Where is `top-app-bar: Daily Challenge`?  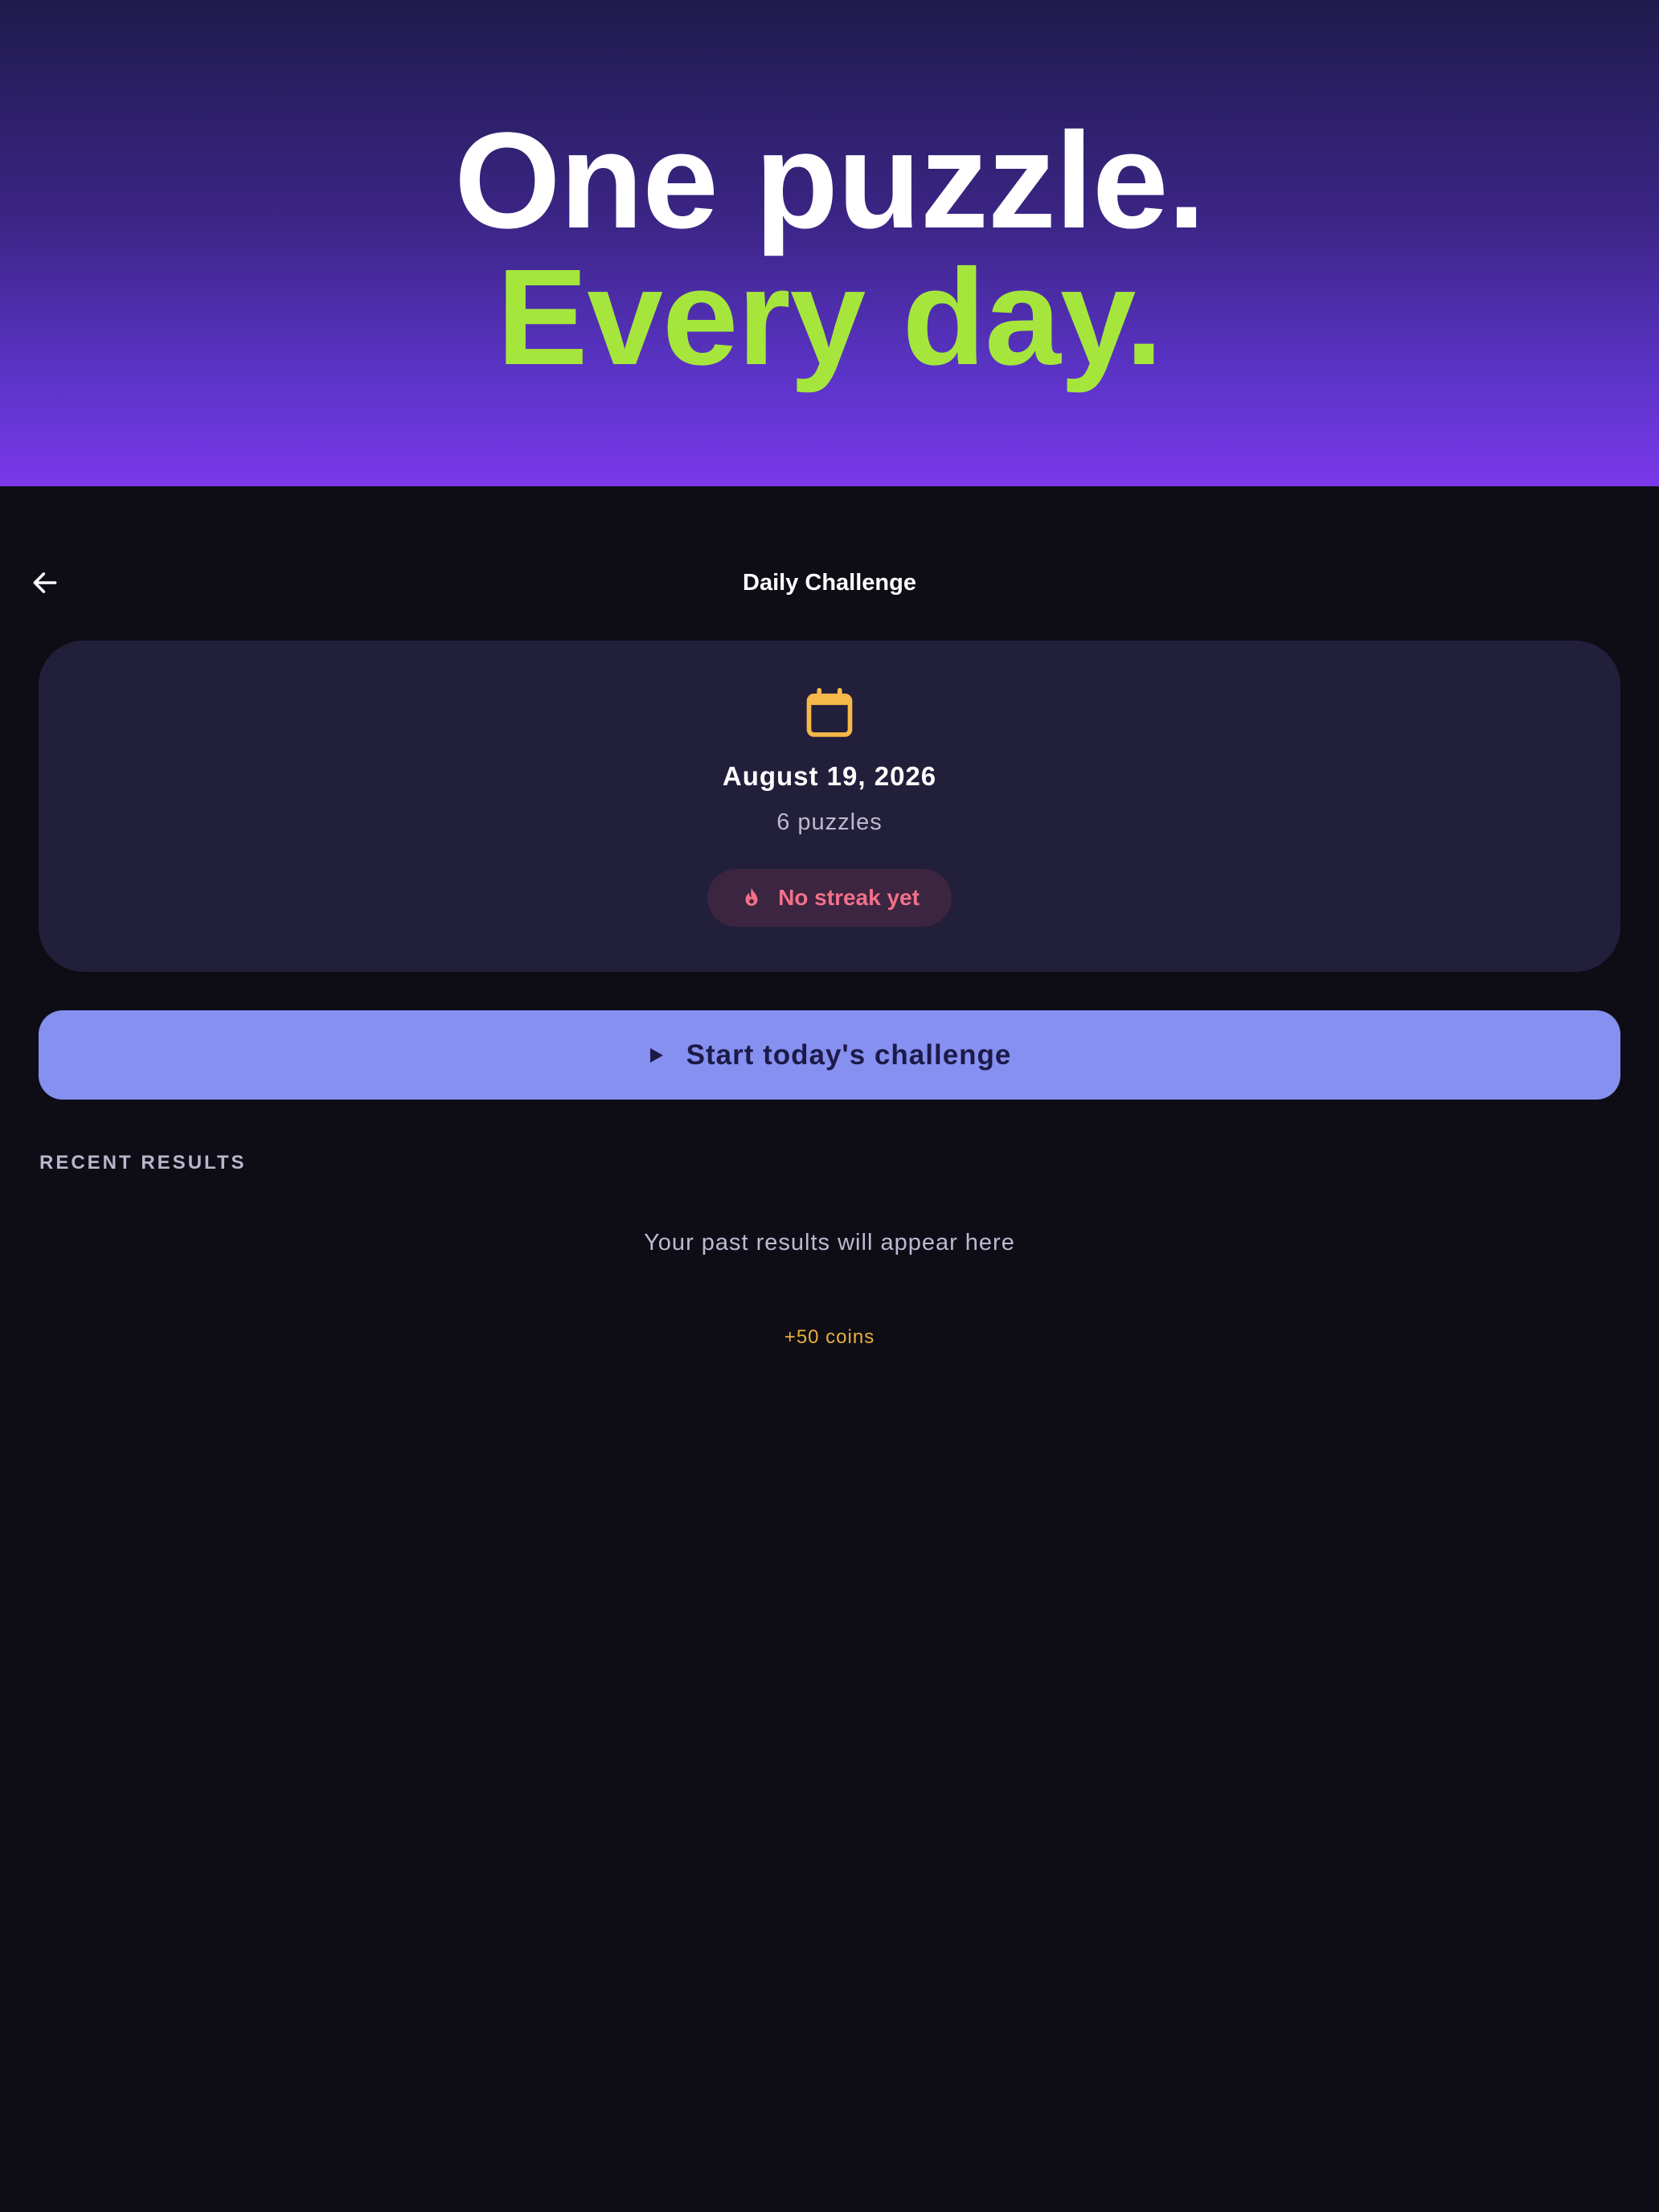
top-app-bar: Daily Challenge is located at coordinates (829, 583).